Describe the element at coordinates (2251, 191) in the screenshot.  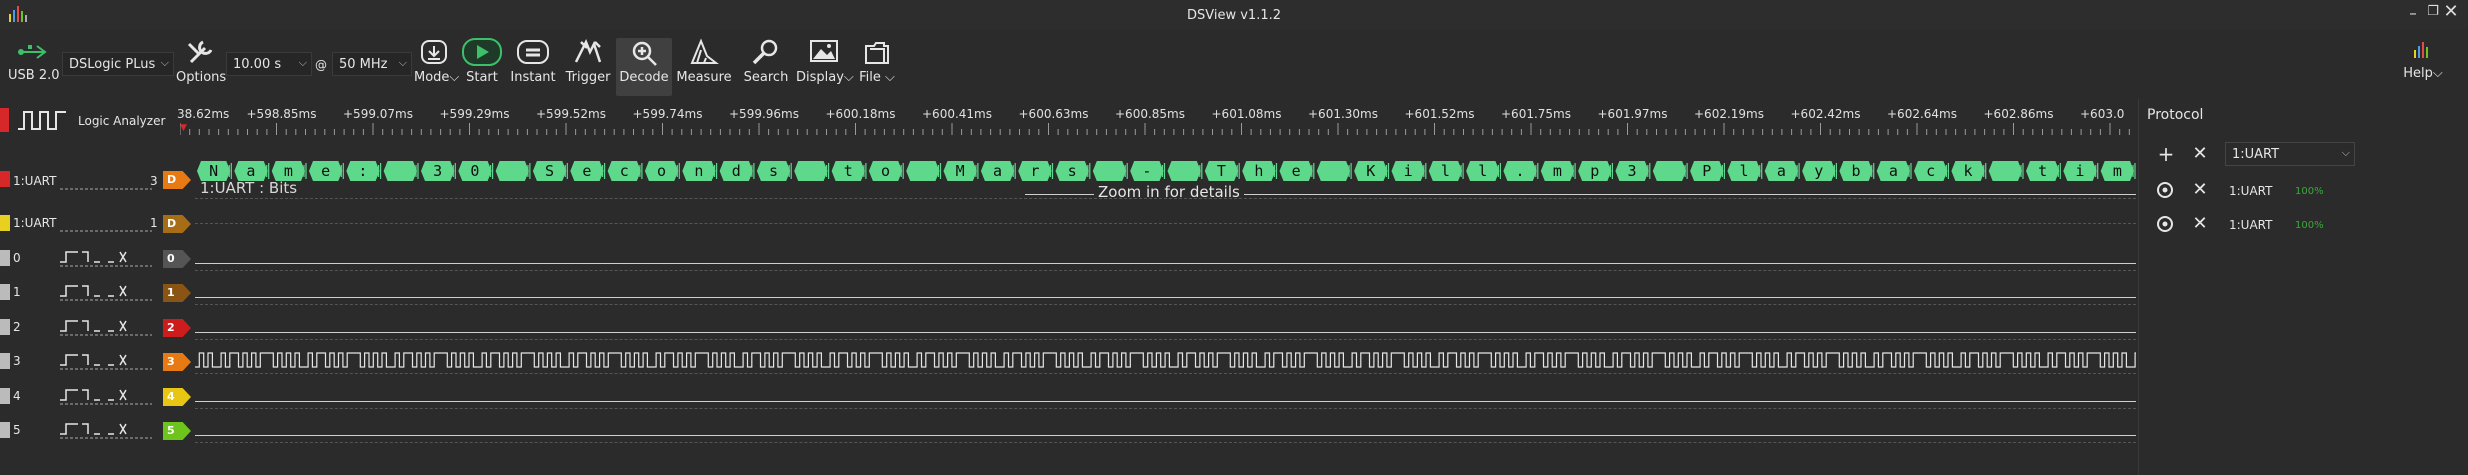
I see `protocol-entry-name: 1:UART` at that location.